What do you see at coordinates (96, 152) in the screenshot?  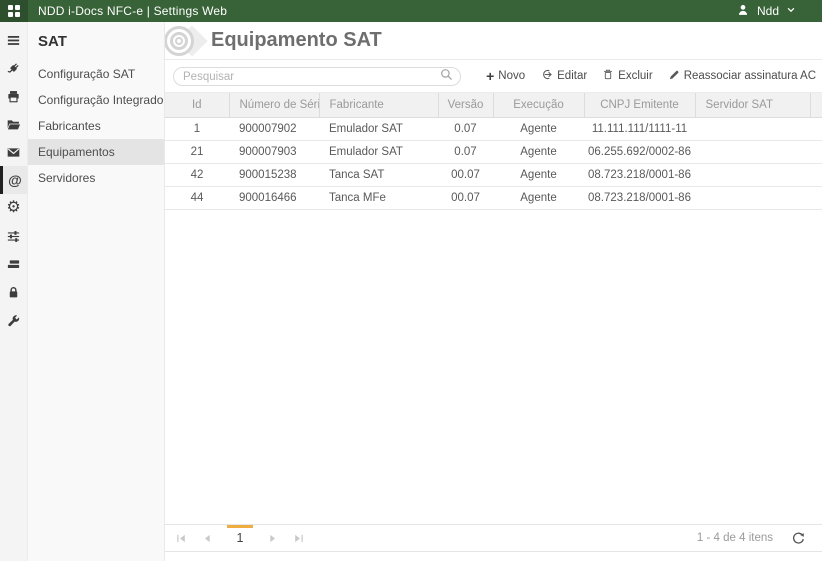 I see `sidebar-item-equipamentos: Equipamentos` at bounding box center [96, 152].